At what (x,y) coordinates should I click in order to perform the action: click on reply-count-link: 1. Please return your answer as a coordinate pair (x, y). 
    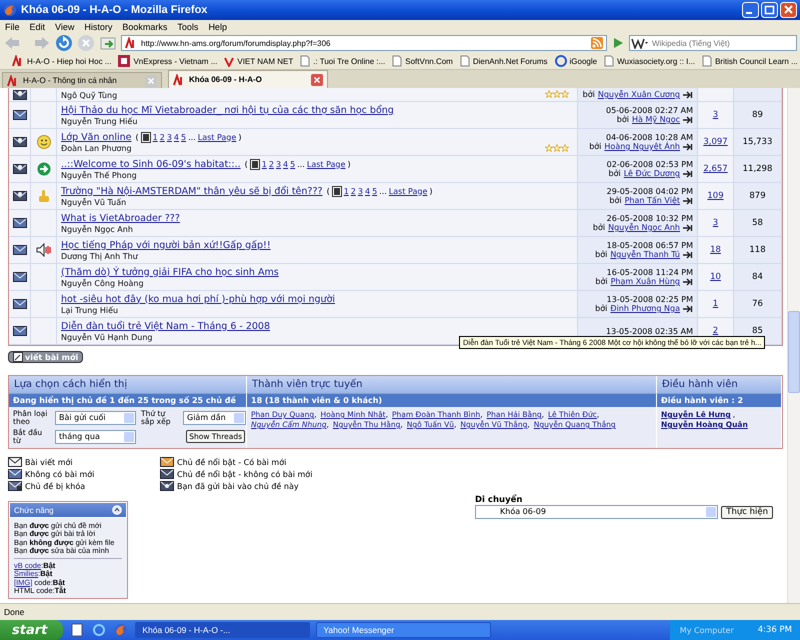
    Looking at the image, I should click on (715, 304).